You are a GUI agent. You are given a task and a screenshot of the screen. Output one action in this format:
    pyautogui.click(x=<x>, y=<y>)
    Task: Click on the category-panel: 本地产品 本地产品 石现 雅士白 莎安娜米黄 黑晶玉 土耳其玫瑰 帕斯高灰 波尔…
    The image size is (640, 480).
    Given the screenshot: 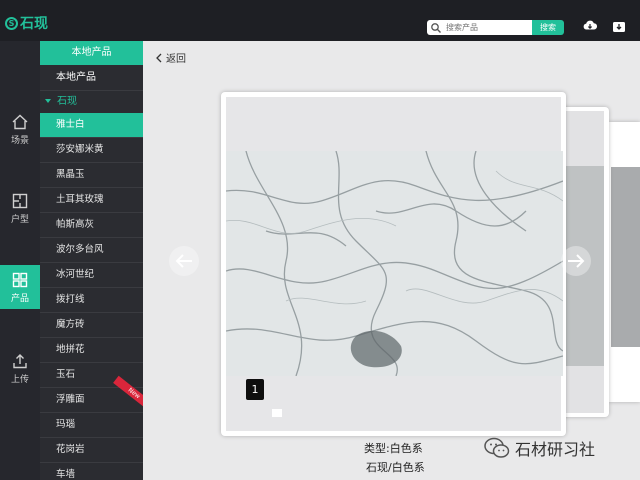 What is the action you would take?
    pyautogui.click(x=91, y=260)
    